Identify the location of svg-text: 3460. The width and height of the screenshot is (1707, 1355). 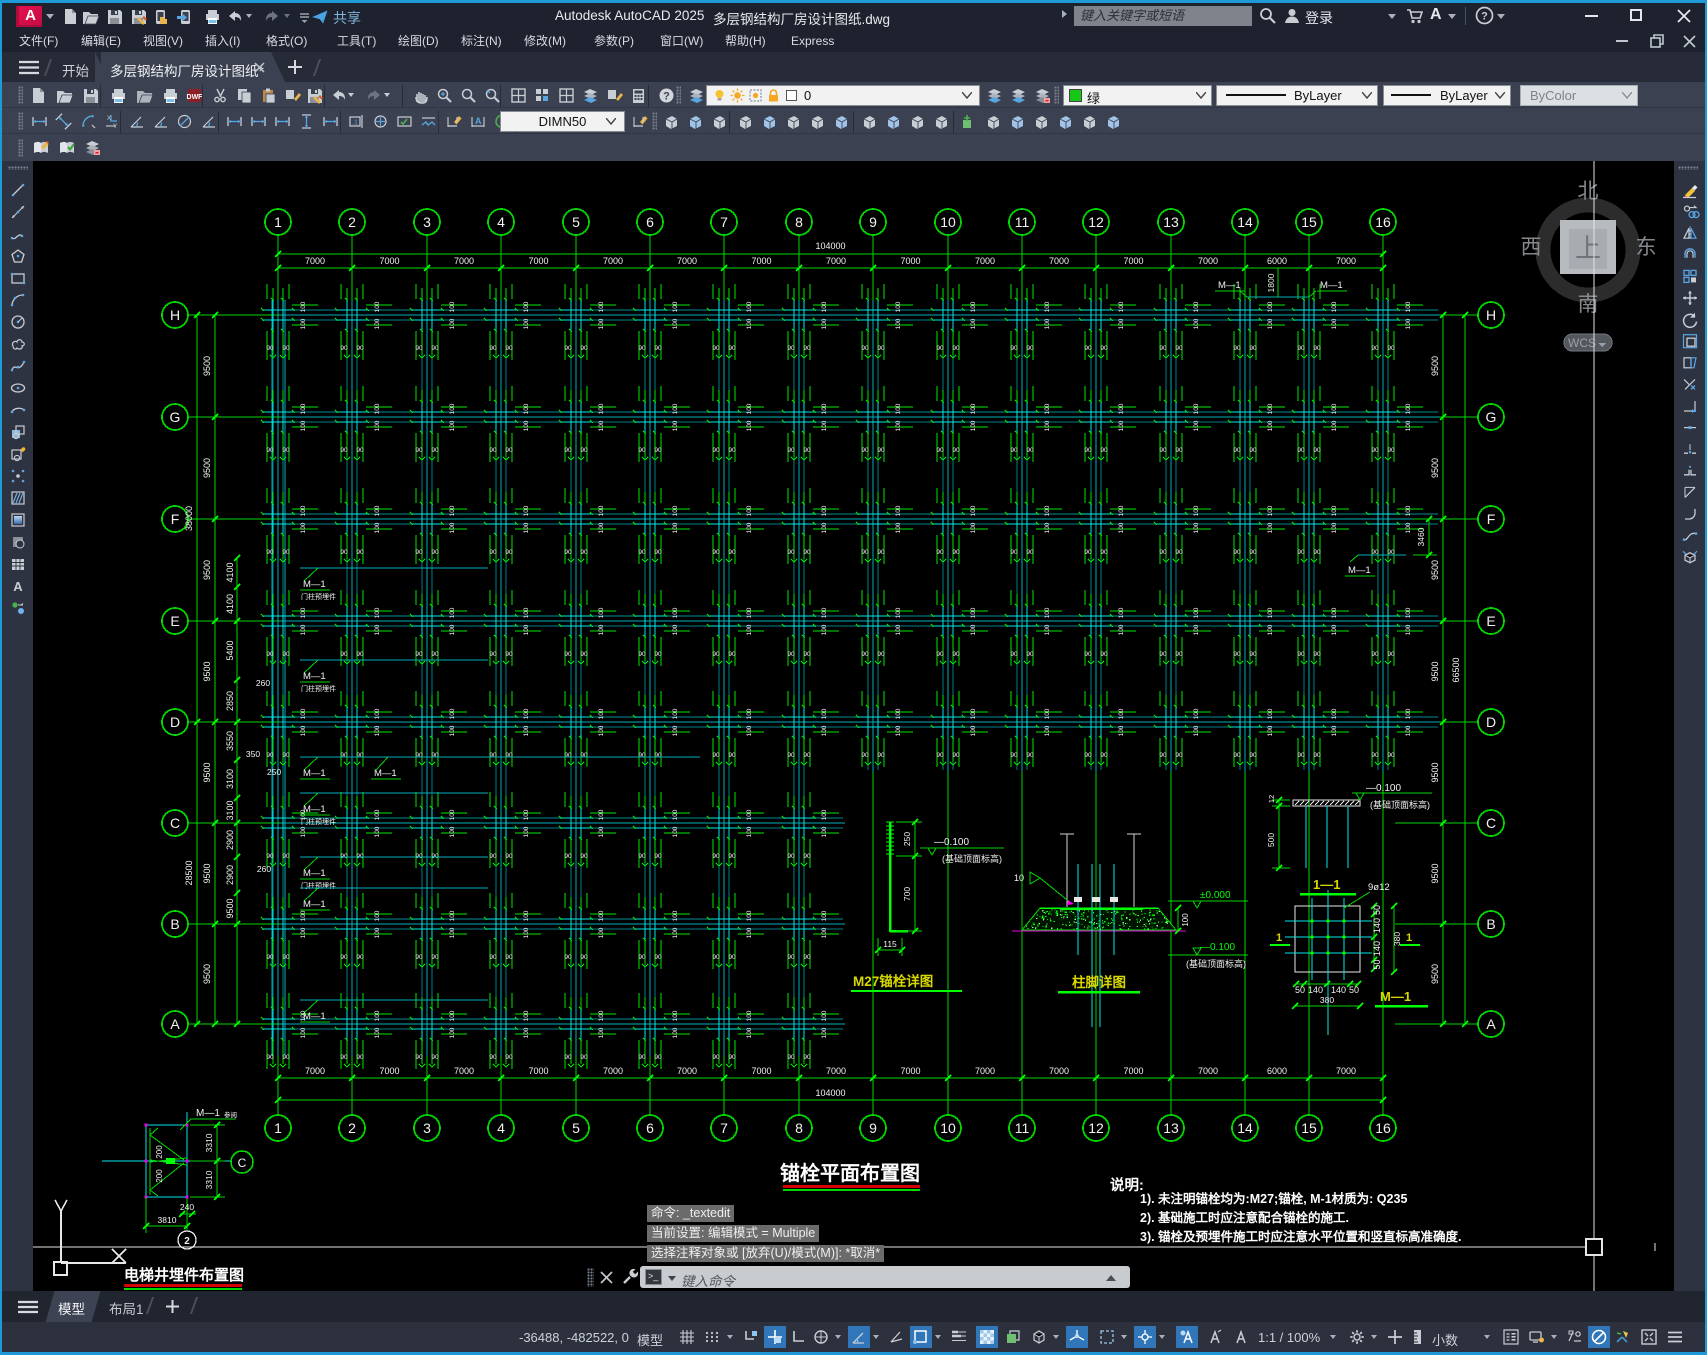
(1421, 536).